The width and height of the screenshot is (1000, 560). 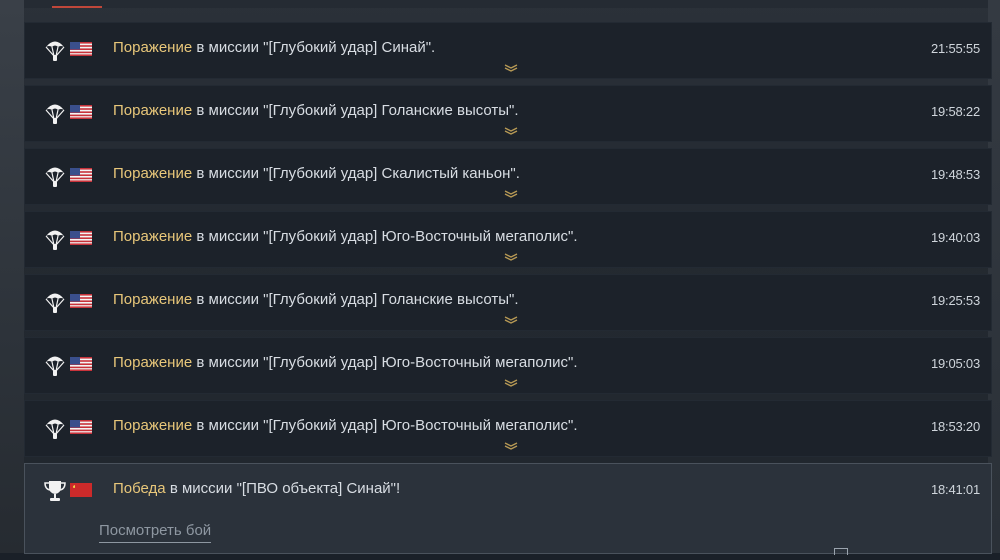 I want to click on trophy-icon, so click(x=55, y=491).